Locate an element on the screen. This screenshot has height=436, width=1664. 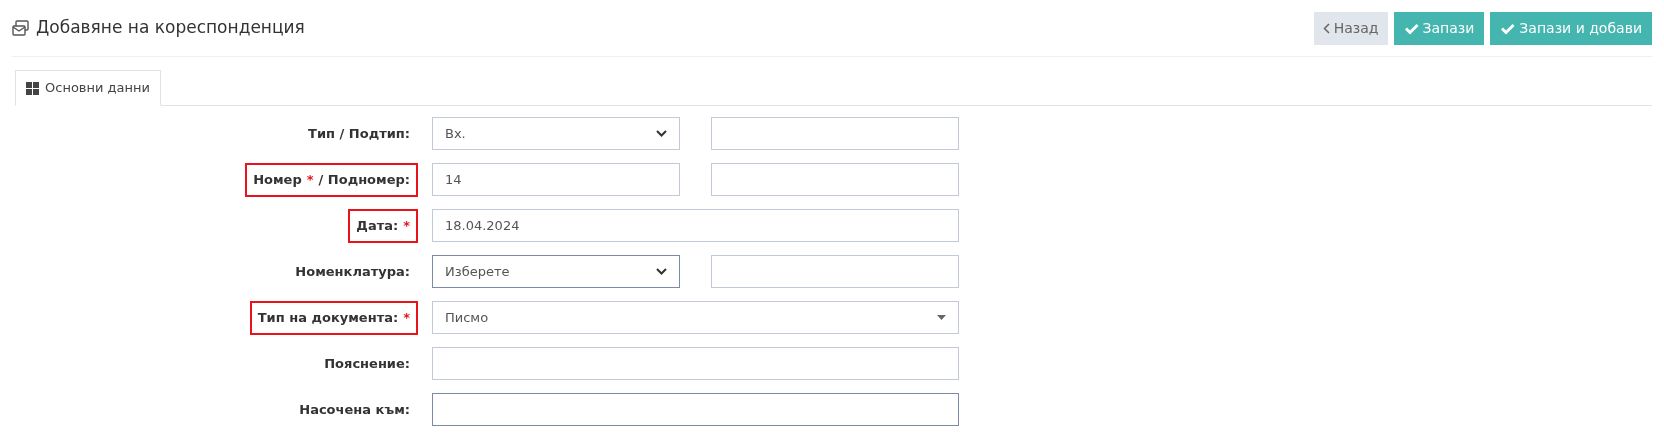
dropdown: Изберете is located at coordinates (556, 271).